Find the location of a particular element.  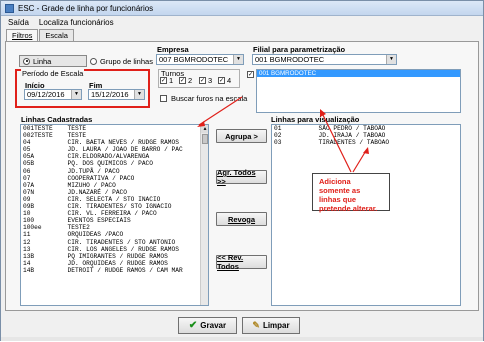

list-item: 03 TIRADENTES / TABOAO is located at coordinates (366, 142).